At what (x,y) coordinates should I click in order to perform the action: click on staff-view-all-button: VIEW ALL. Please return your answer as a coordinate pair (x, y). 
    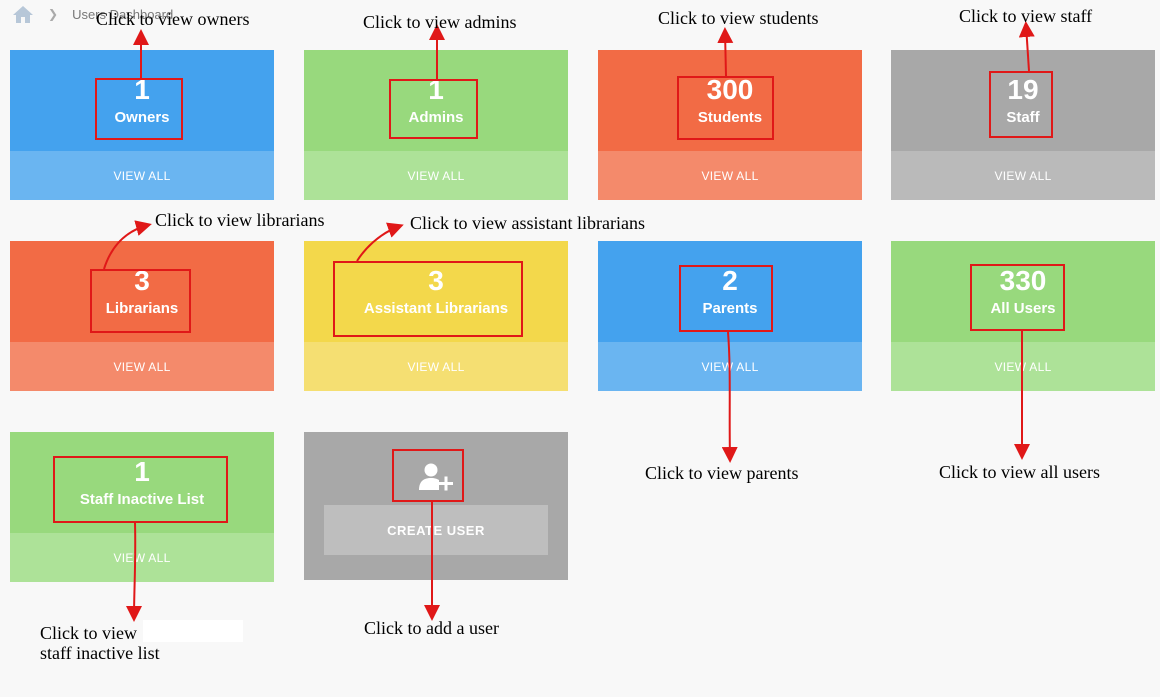
    Looking at the image, I should click on (1023, 175).